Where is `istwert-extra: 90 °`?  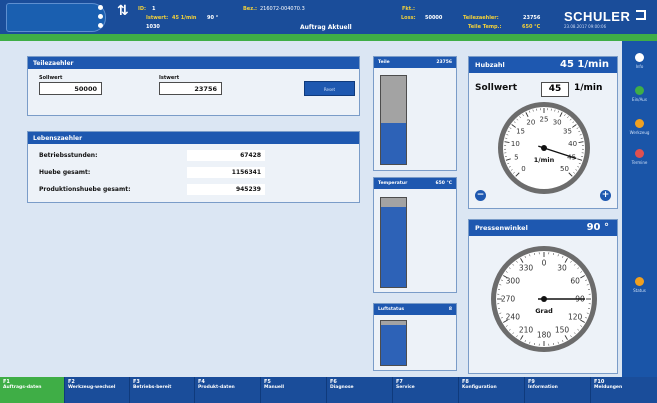
istwert-extra: 90 ° is located at coordinates (213, 18).